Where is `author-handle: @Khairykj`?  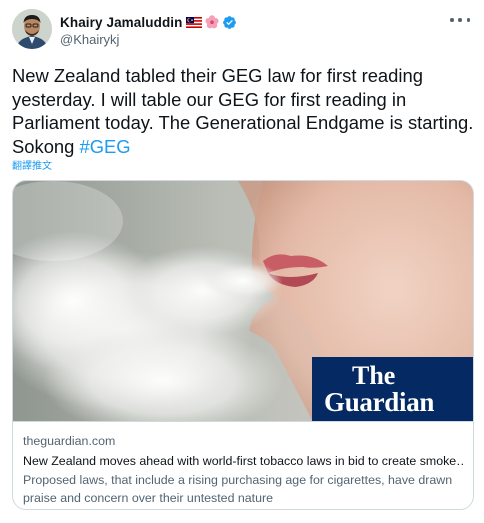
author-handle: @Khairykj is located at coordinates (89, 39).